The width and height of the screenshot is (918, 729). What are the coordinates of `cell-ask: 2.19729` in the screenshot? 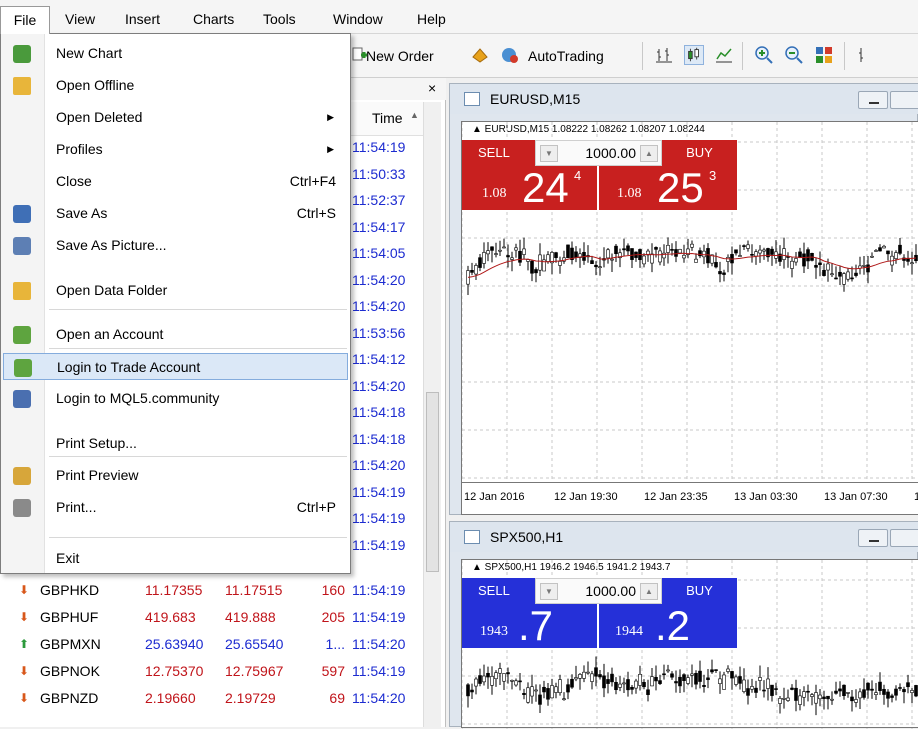 It's located at (250, 698).